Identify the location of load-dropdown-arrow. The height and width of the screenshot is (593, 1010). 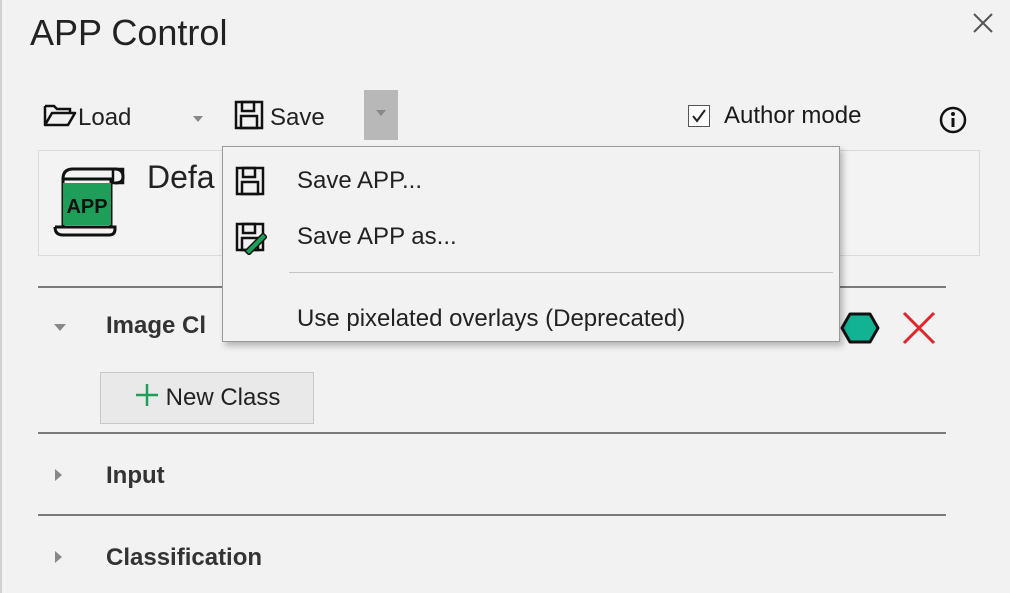
(198, 118).